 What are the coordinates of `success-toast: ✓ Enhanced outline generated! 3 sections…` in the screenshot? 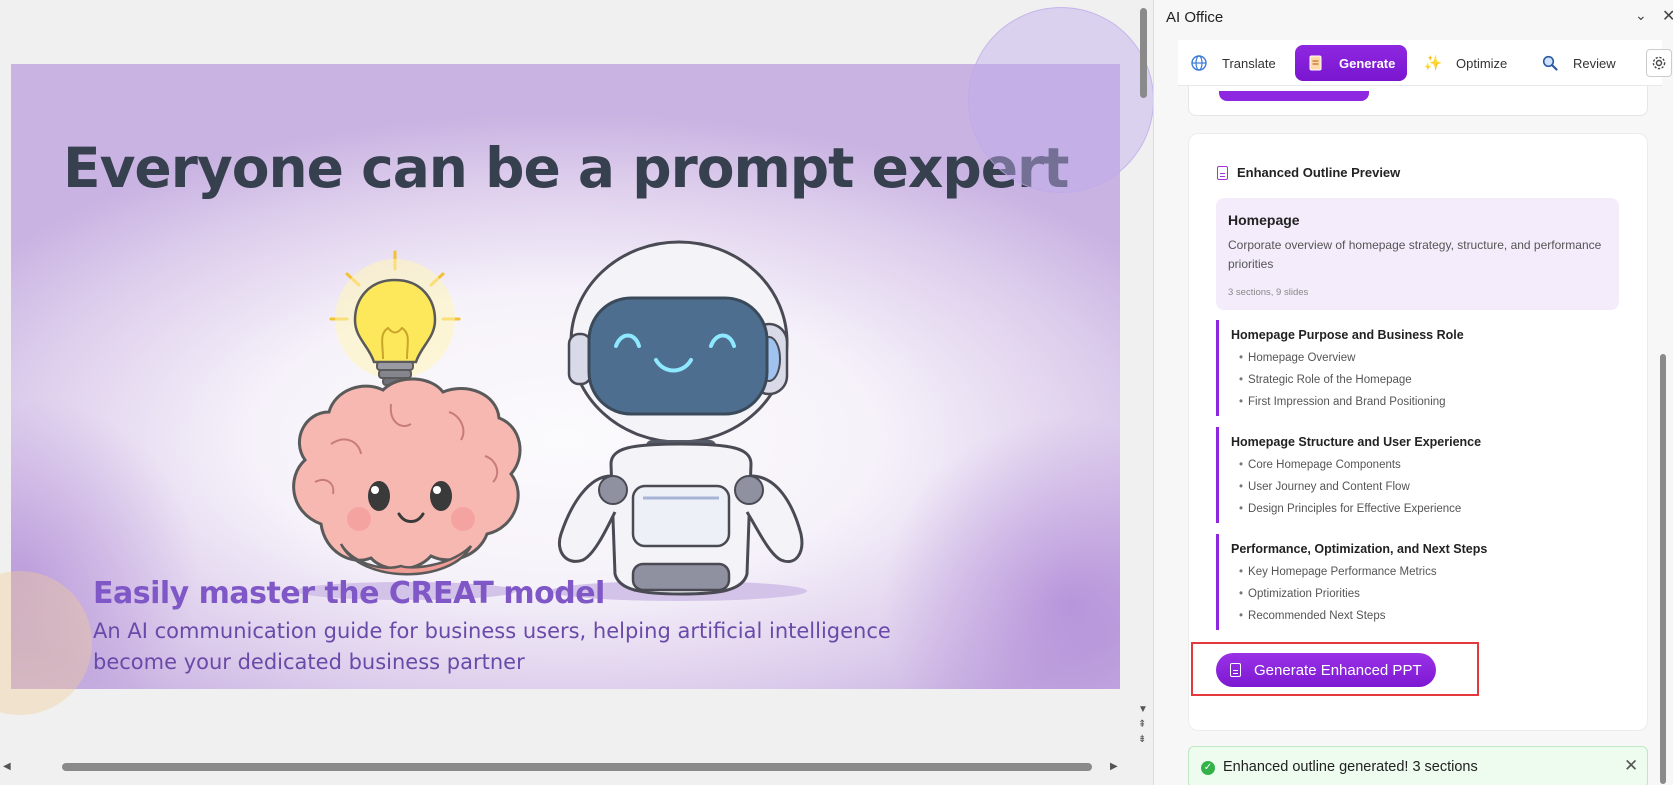 It's located at (1418, 765).